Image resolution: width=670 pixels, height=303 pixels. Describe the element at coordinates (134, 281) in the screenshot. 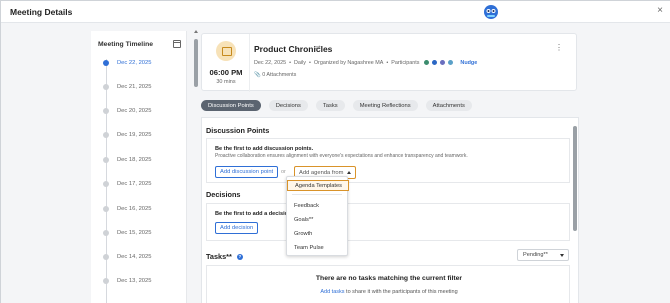

I see `timeline-date: Dec 13, 2025` at that location.